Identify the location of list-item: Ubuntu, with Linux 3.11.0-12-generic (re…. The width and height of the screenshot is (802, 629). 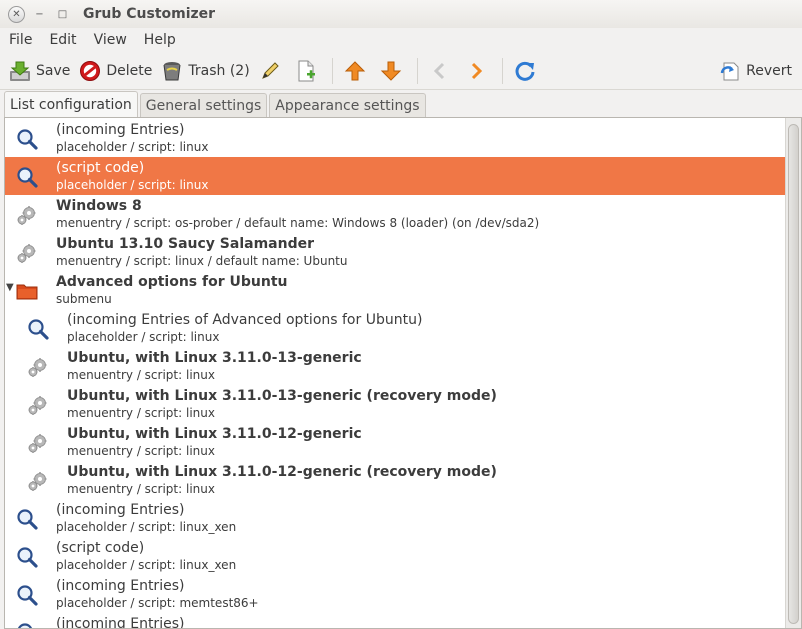
(395, 480).